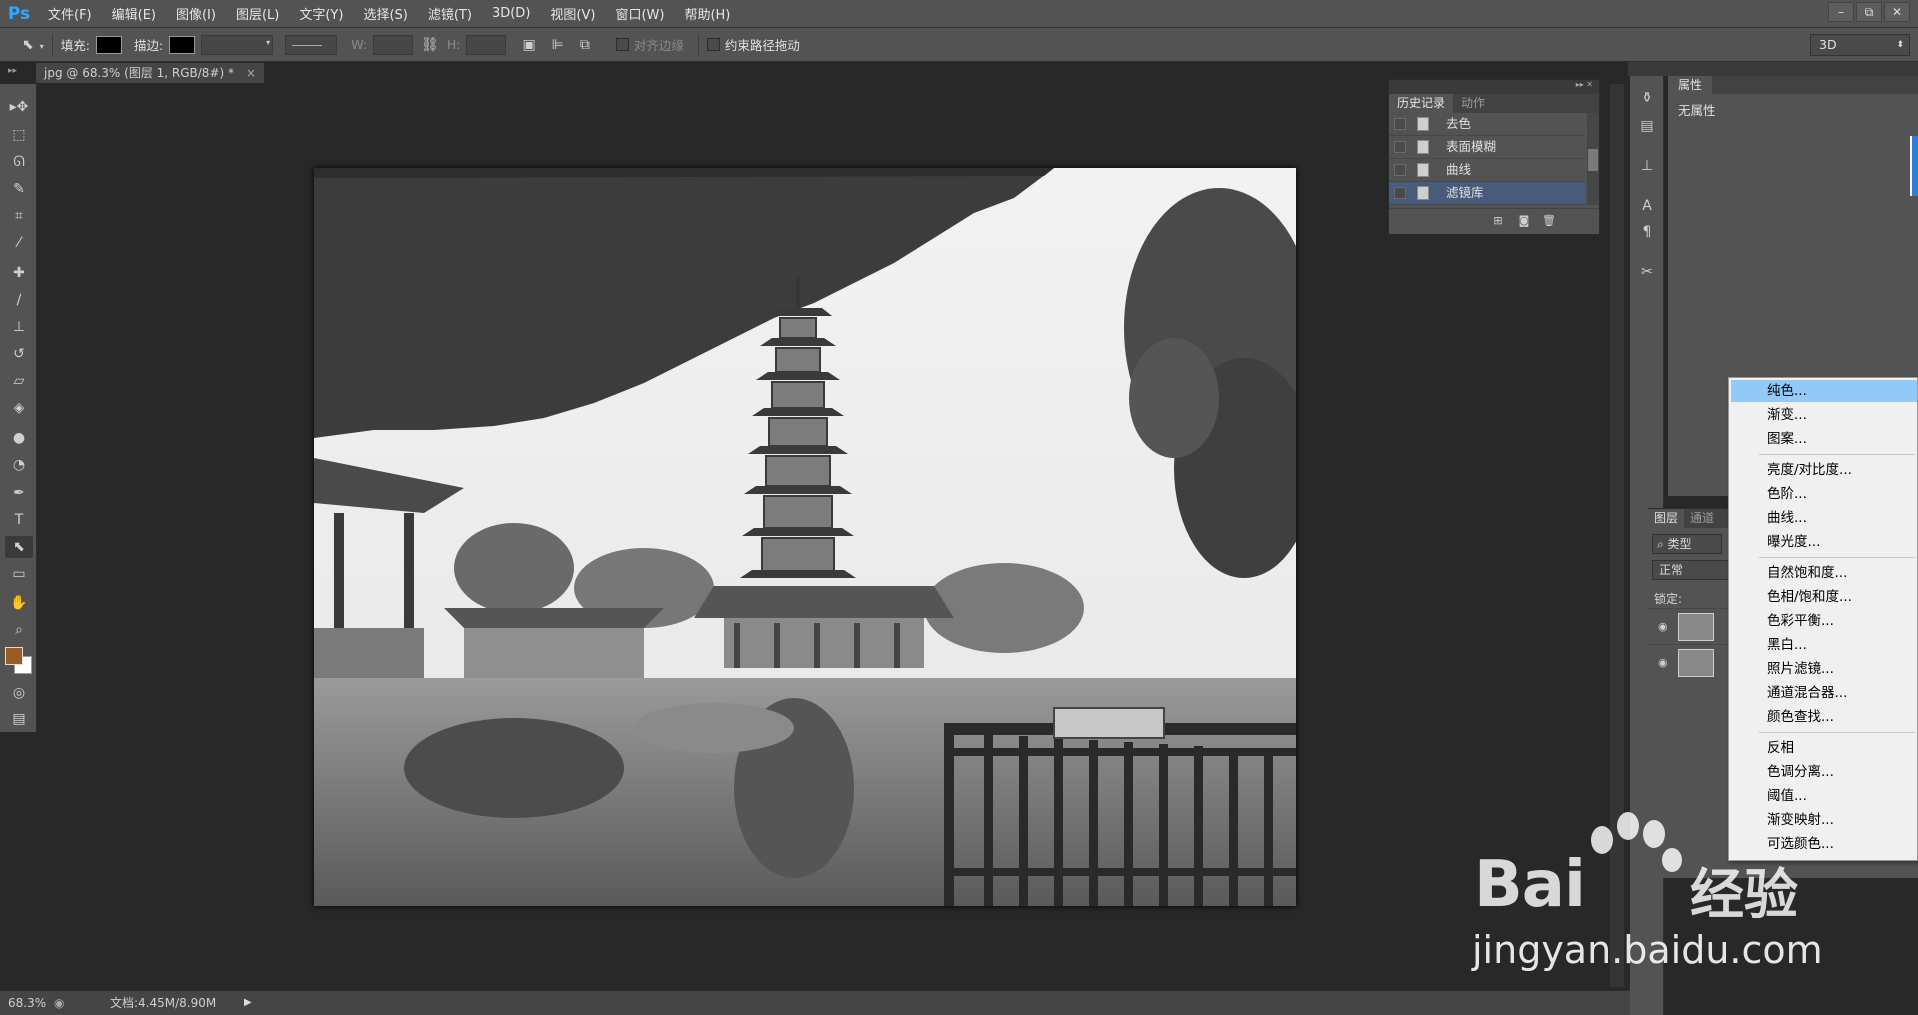  What do you see at coordinates (70, 13) in the screenshot?
I see `menu-file: 文件(F)` at bounding box center [70, 13].